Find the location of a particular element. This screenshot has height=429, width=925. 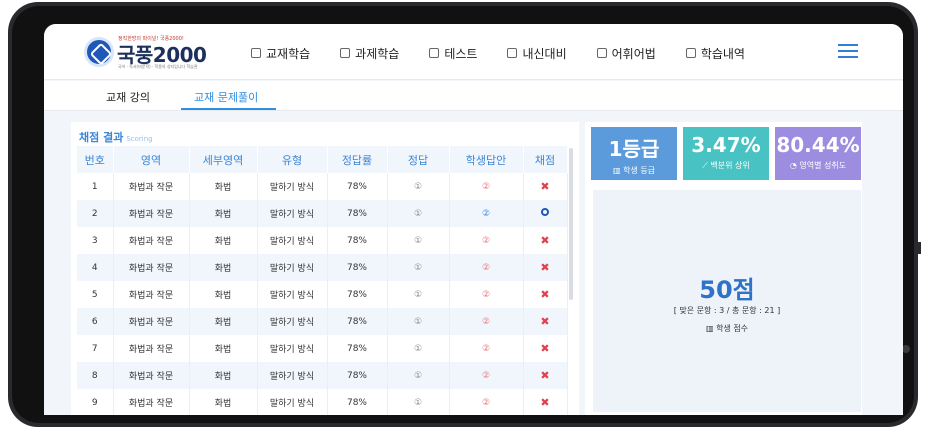

side-button is located at coordinates (919, 248).